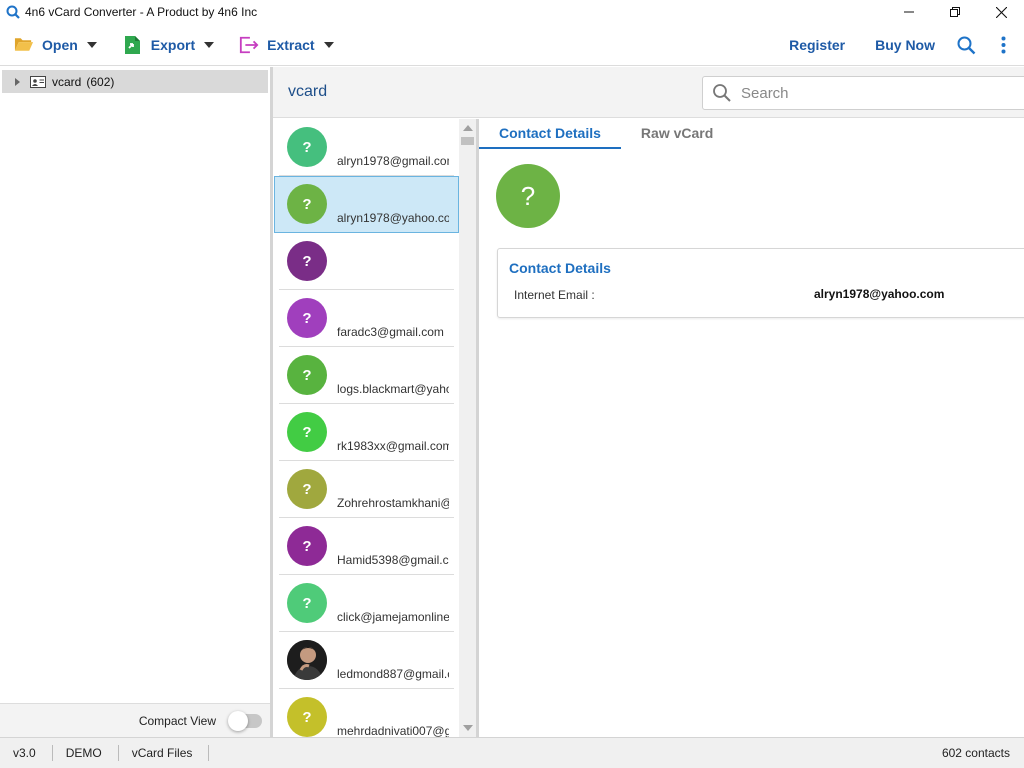 Image resolution: width=1024 pixels, height=768 pixels. I want to click on close-icon, so click(1001, 12).